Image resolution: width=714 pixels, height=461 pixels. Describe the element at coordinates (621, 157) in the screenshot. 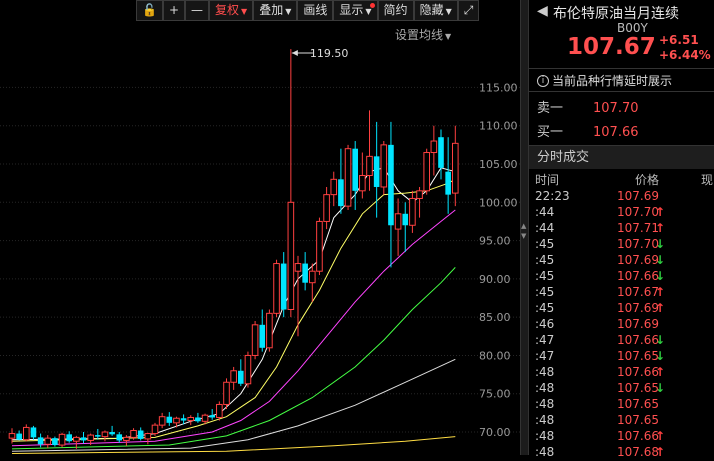

I see `ticks-section-title: 分时成交` at that location.